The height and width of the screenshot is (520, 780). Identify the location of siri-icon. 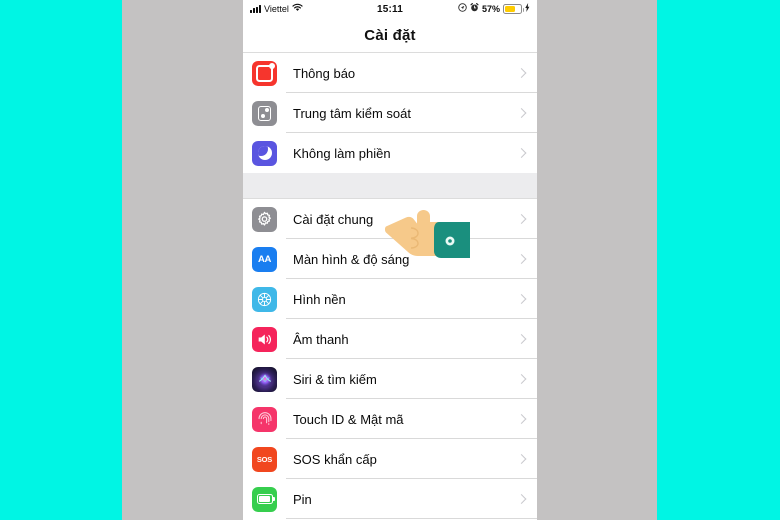
(264, 379).